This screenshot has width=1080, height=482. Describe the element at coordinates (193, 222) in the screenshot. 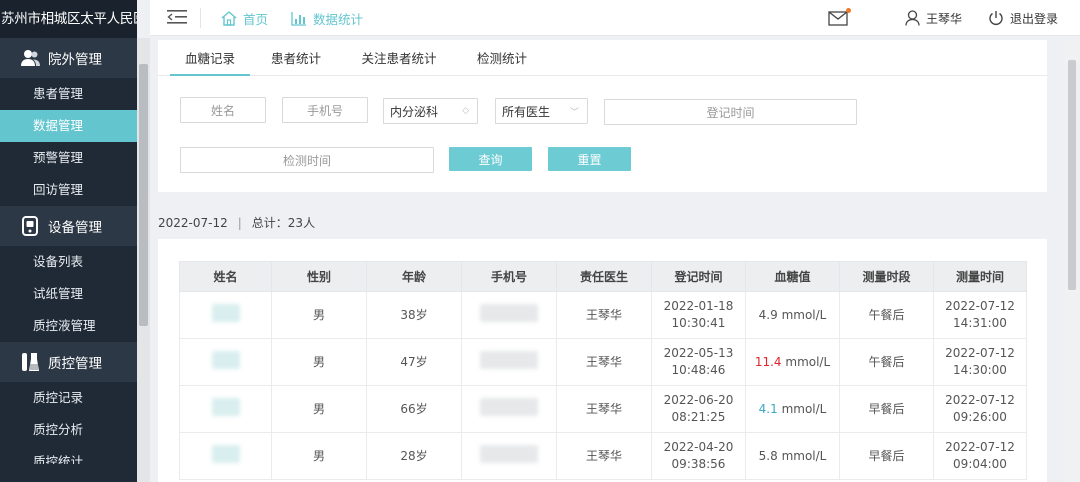

I see `summary-date: 2022-07-12` at that location.